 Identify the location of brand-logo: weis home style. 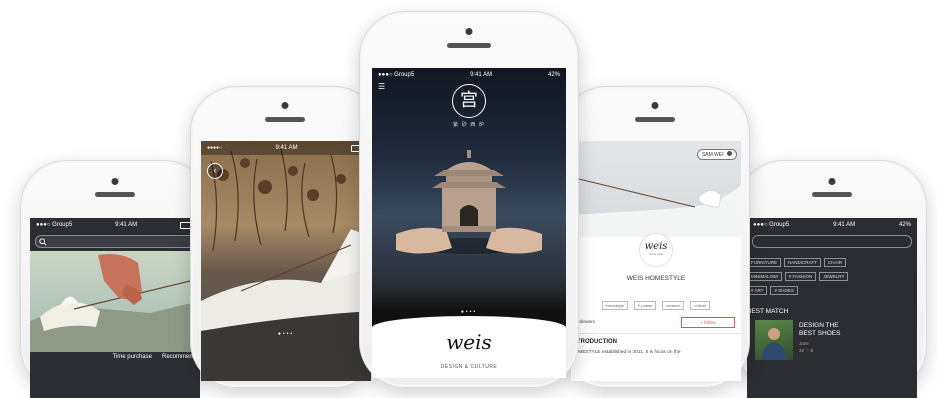
(656, 250).